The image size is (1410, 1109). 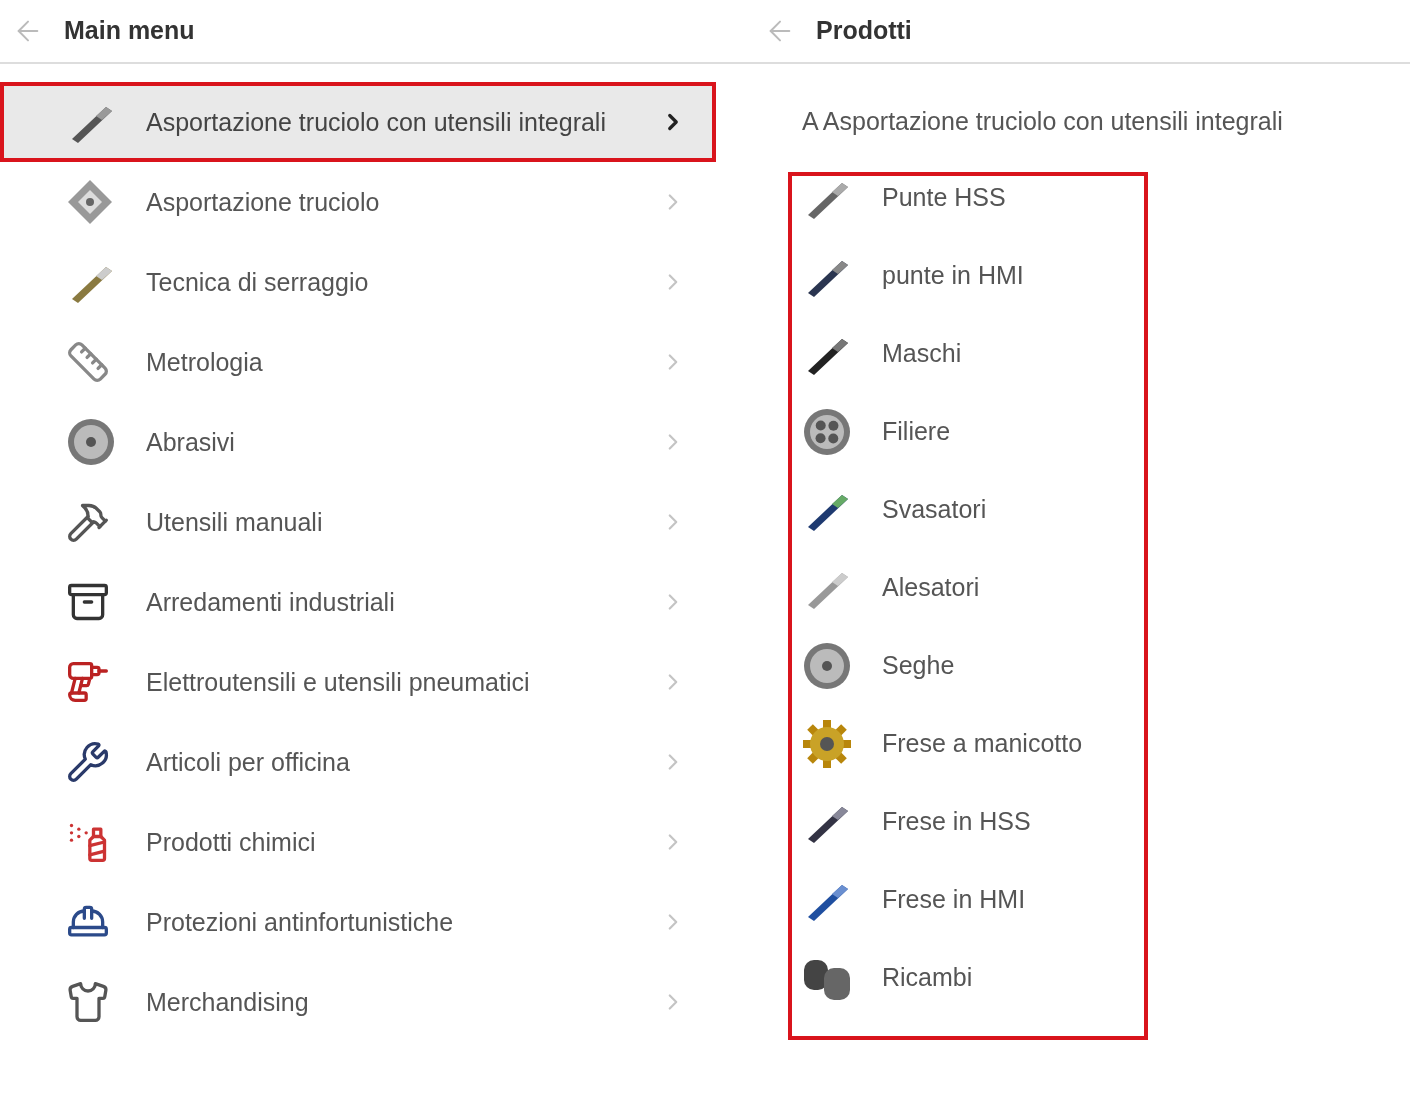 What do you see at coordinates (1043, 122) in the screenshot?
I see `category-subtitle: A Asportazione truciolo con utensili integrali` at bounding box center [1043, 122].